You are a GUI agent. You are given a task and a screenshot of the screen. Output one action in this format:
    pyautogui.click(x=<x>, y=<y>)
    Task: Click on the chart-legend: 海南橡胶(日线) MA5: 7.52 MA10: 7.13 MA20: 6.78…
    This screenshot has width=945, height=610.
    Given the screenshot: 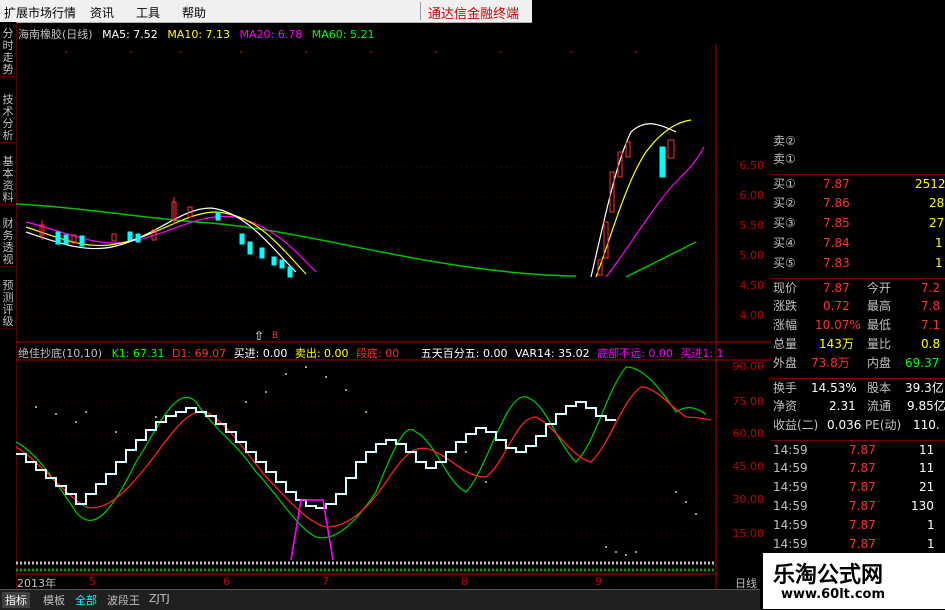 What is the action you would take?
    pyautogui.click(x=196, y=34)
    